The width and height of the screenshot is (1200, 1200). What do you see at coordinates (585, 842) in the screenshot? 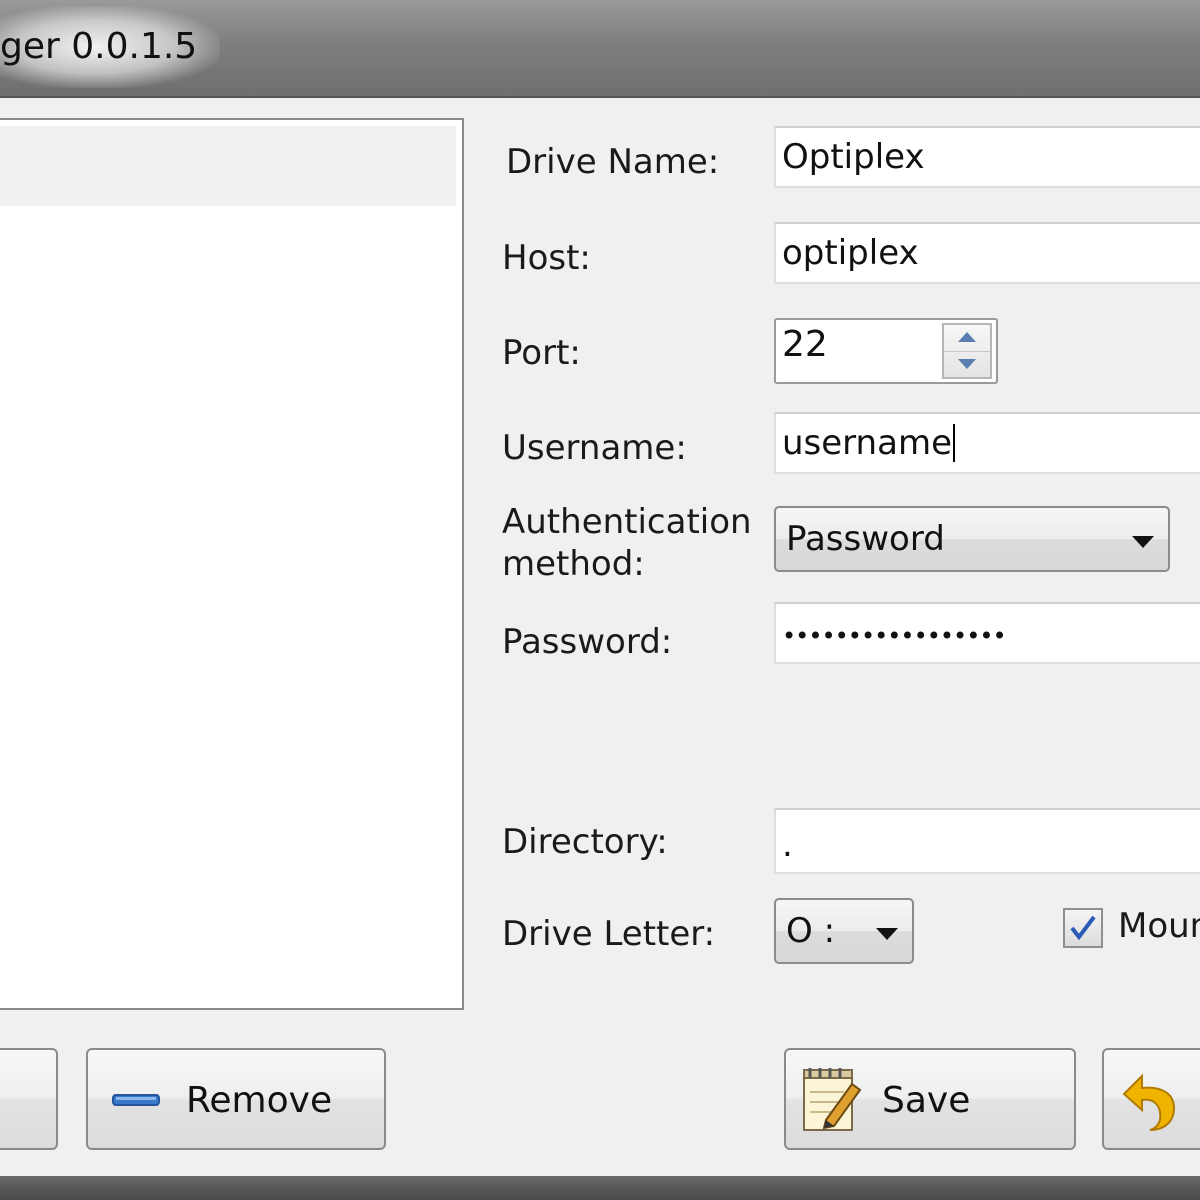
I see `directory-label: Directory:` at bounding box center [585, 842].